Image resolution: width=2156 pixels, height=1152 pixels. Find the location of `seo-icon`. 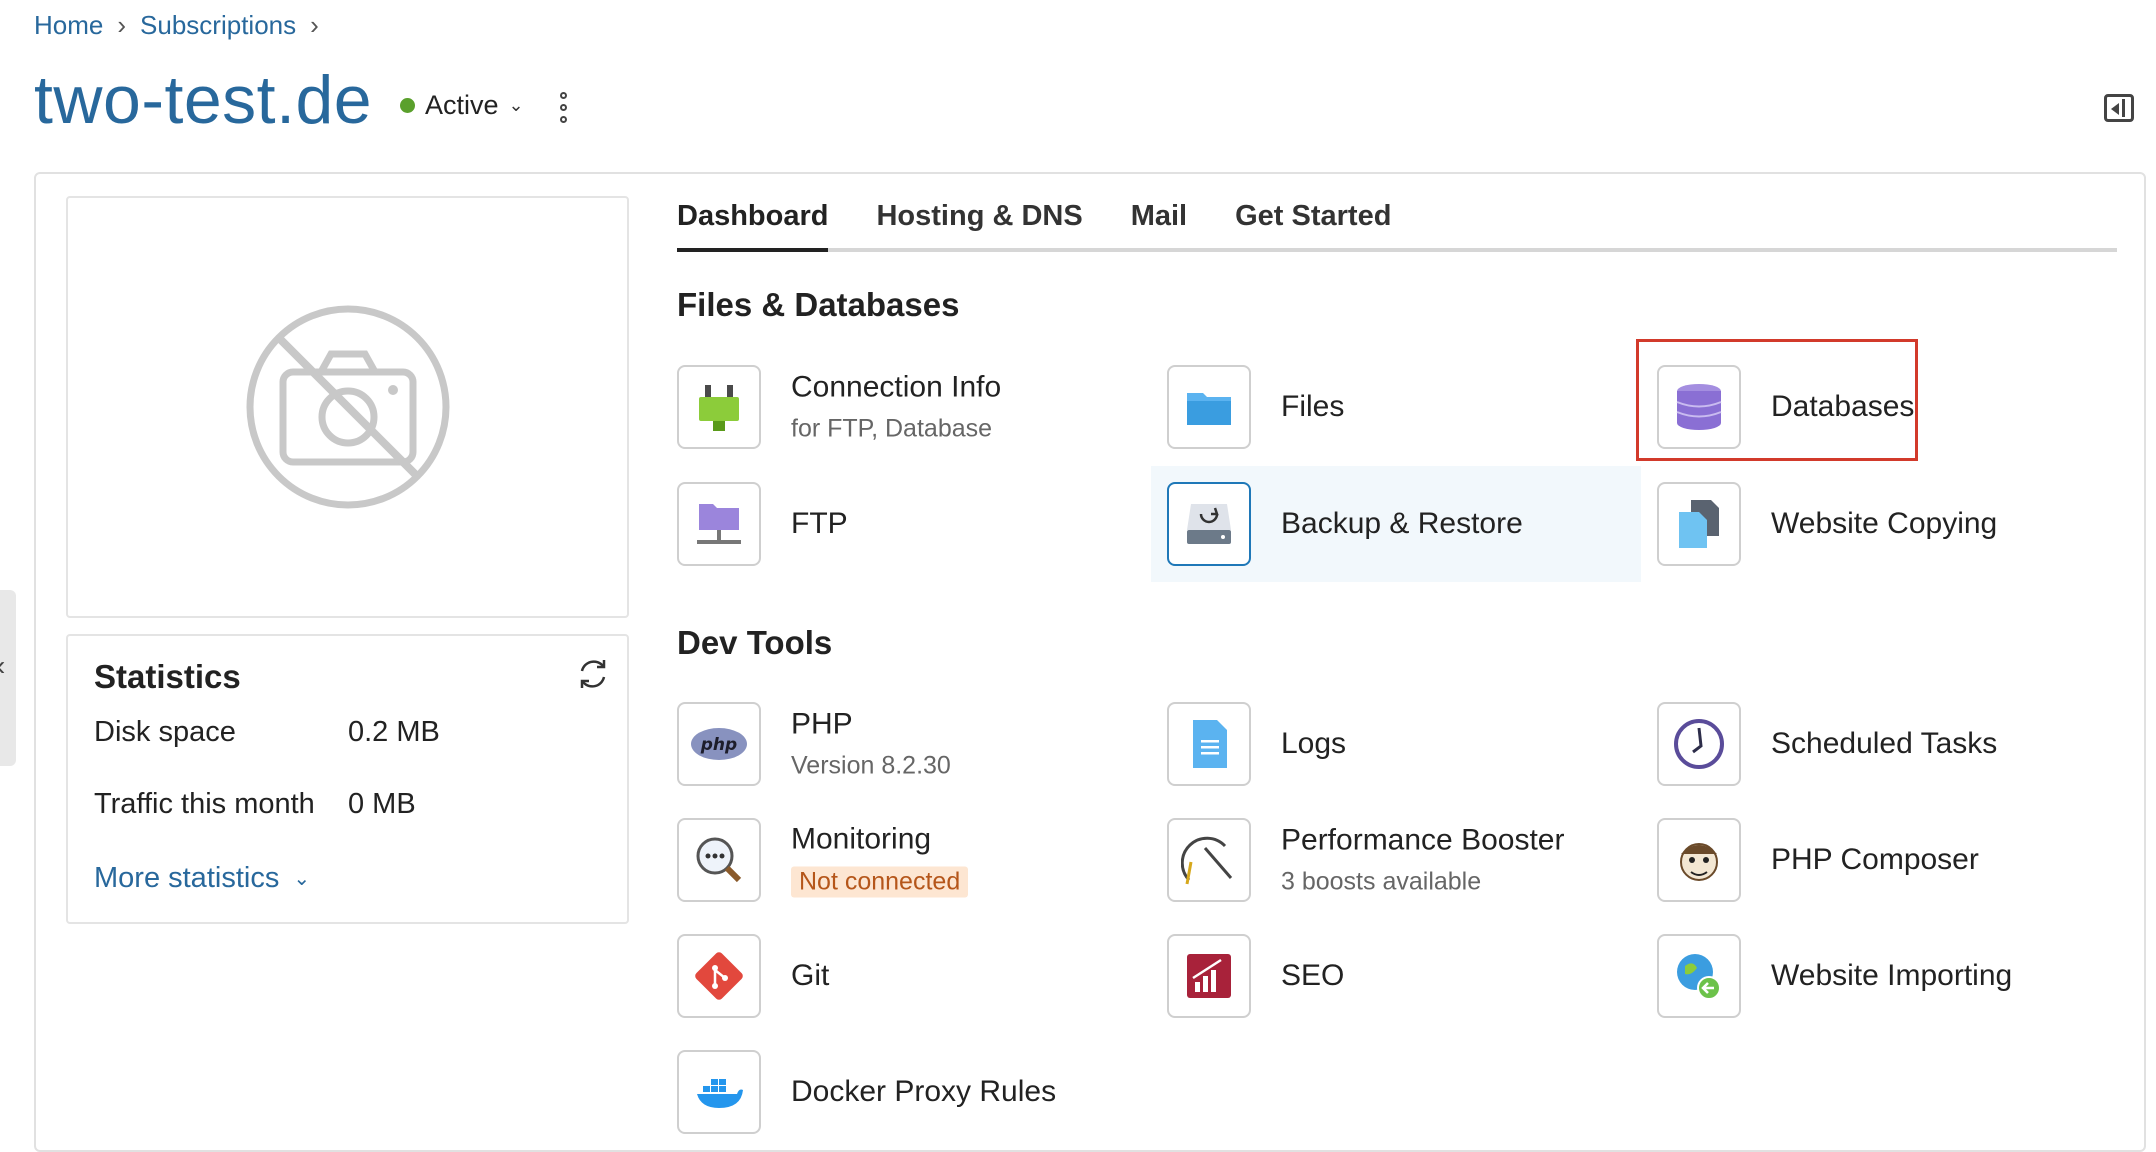

seo-icon is located at coordinates (1209, 976).